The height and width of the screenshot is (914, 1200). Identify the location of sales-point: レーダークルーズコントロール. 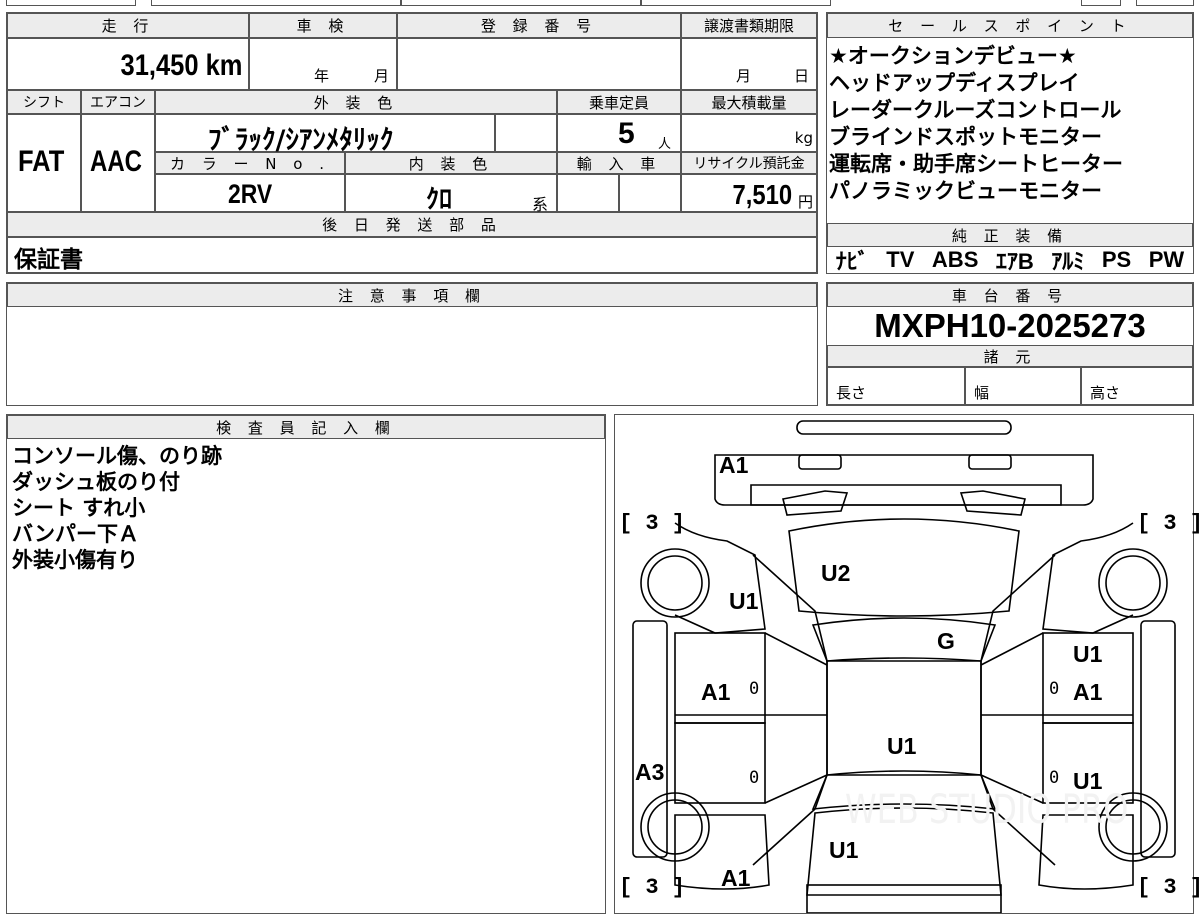
(975, 110).